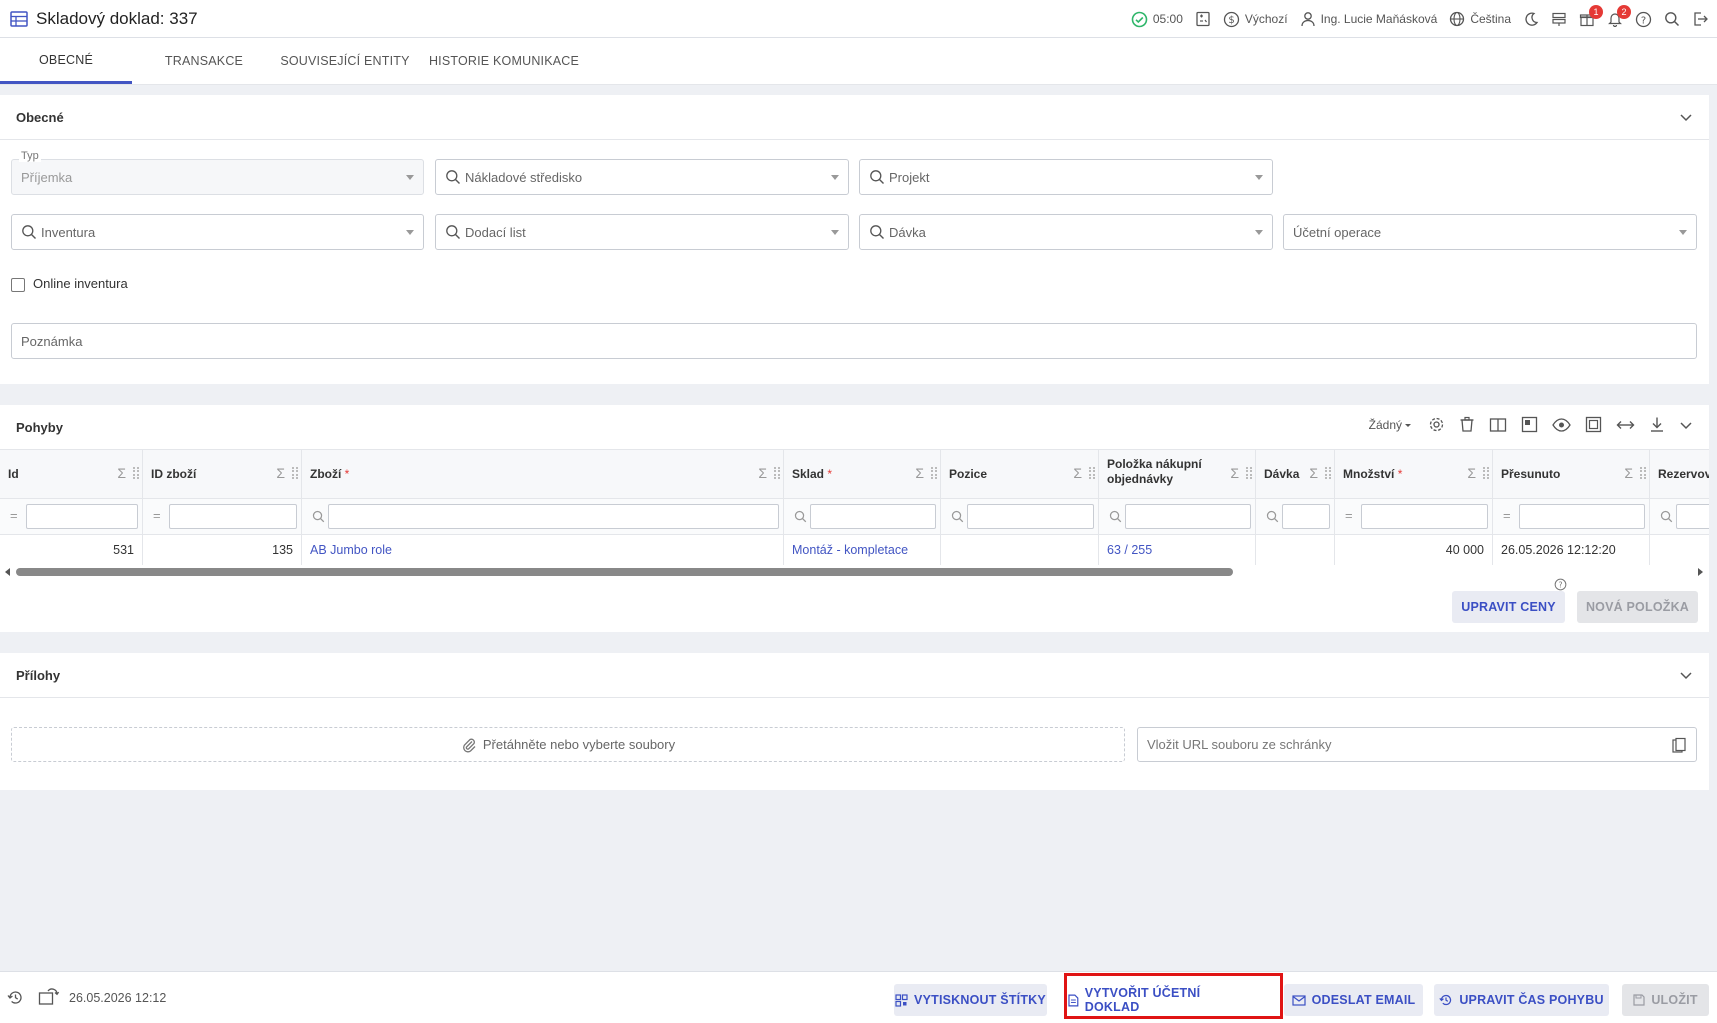  What do you see at coordinates (1203, 19) in the screenshot?
I see `calculator-button` at bounding box center [1203, 19].